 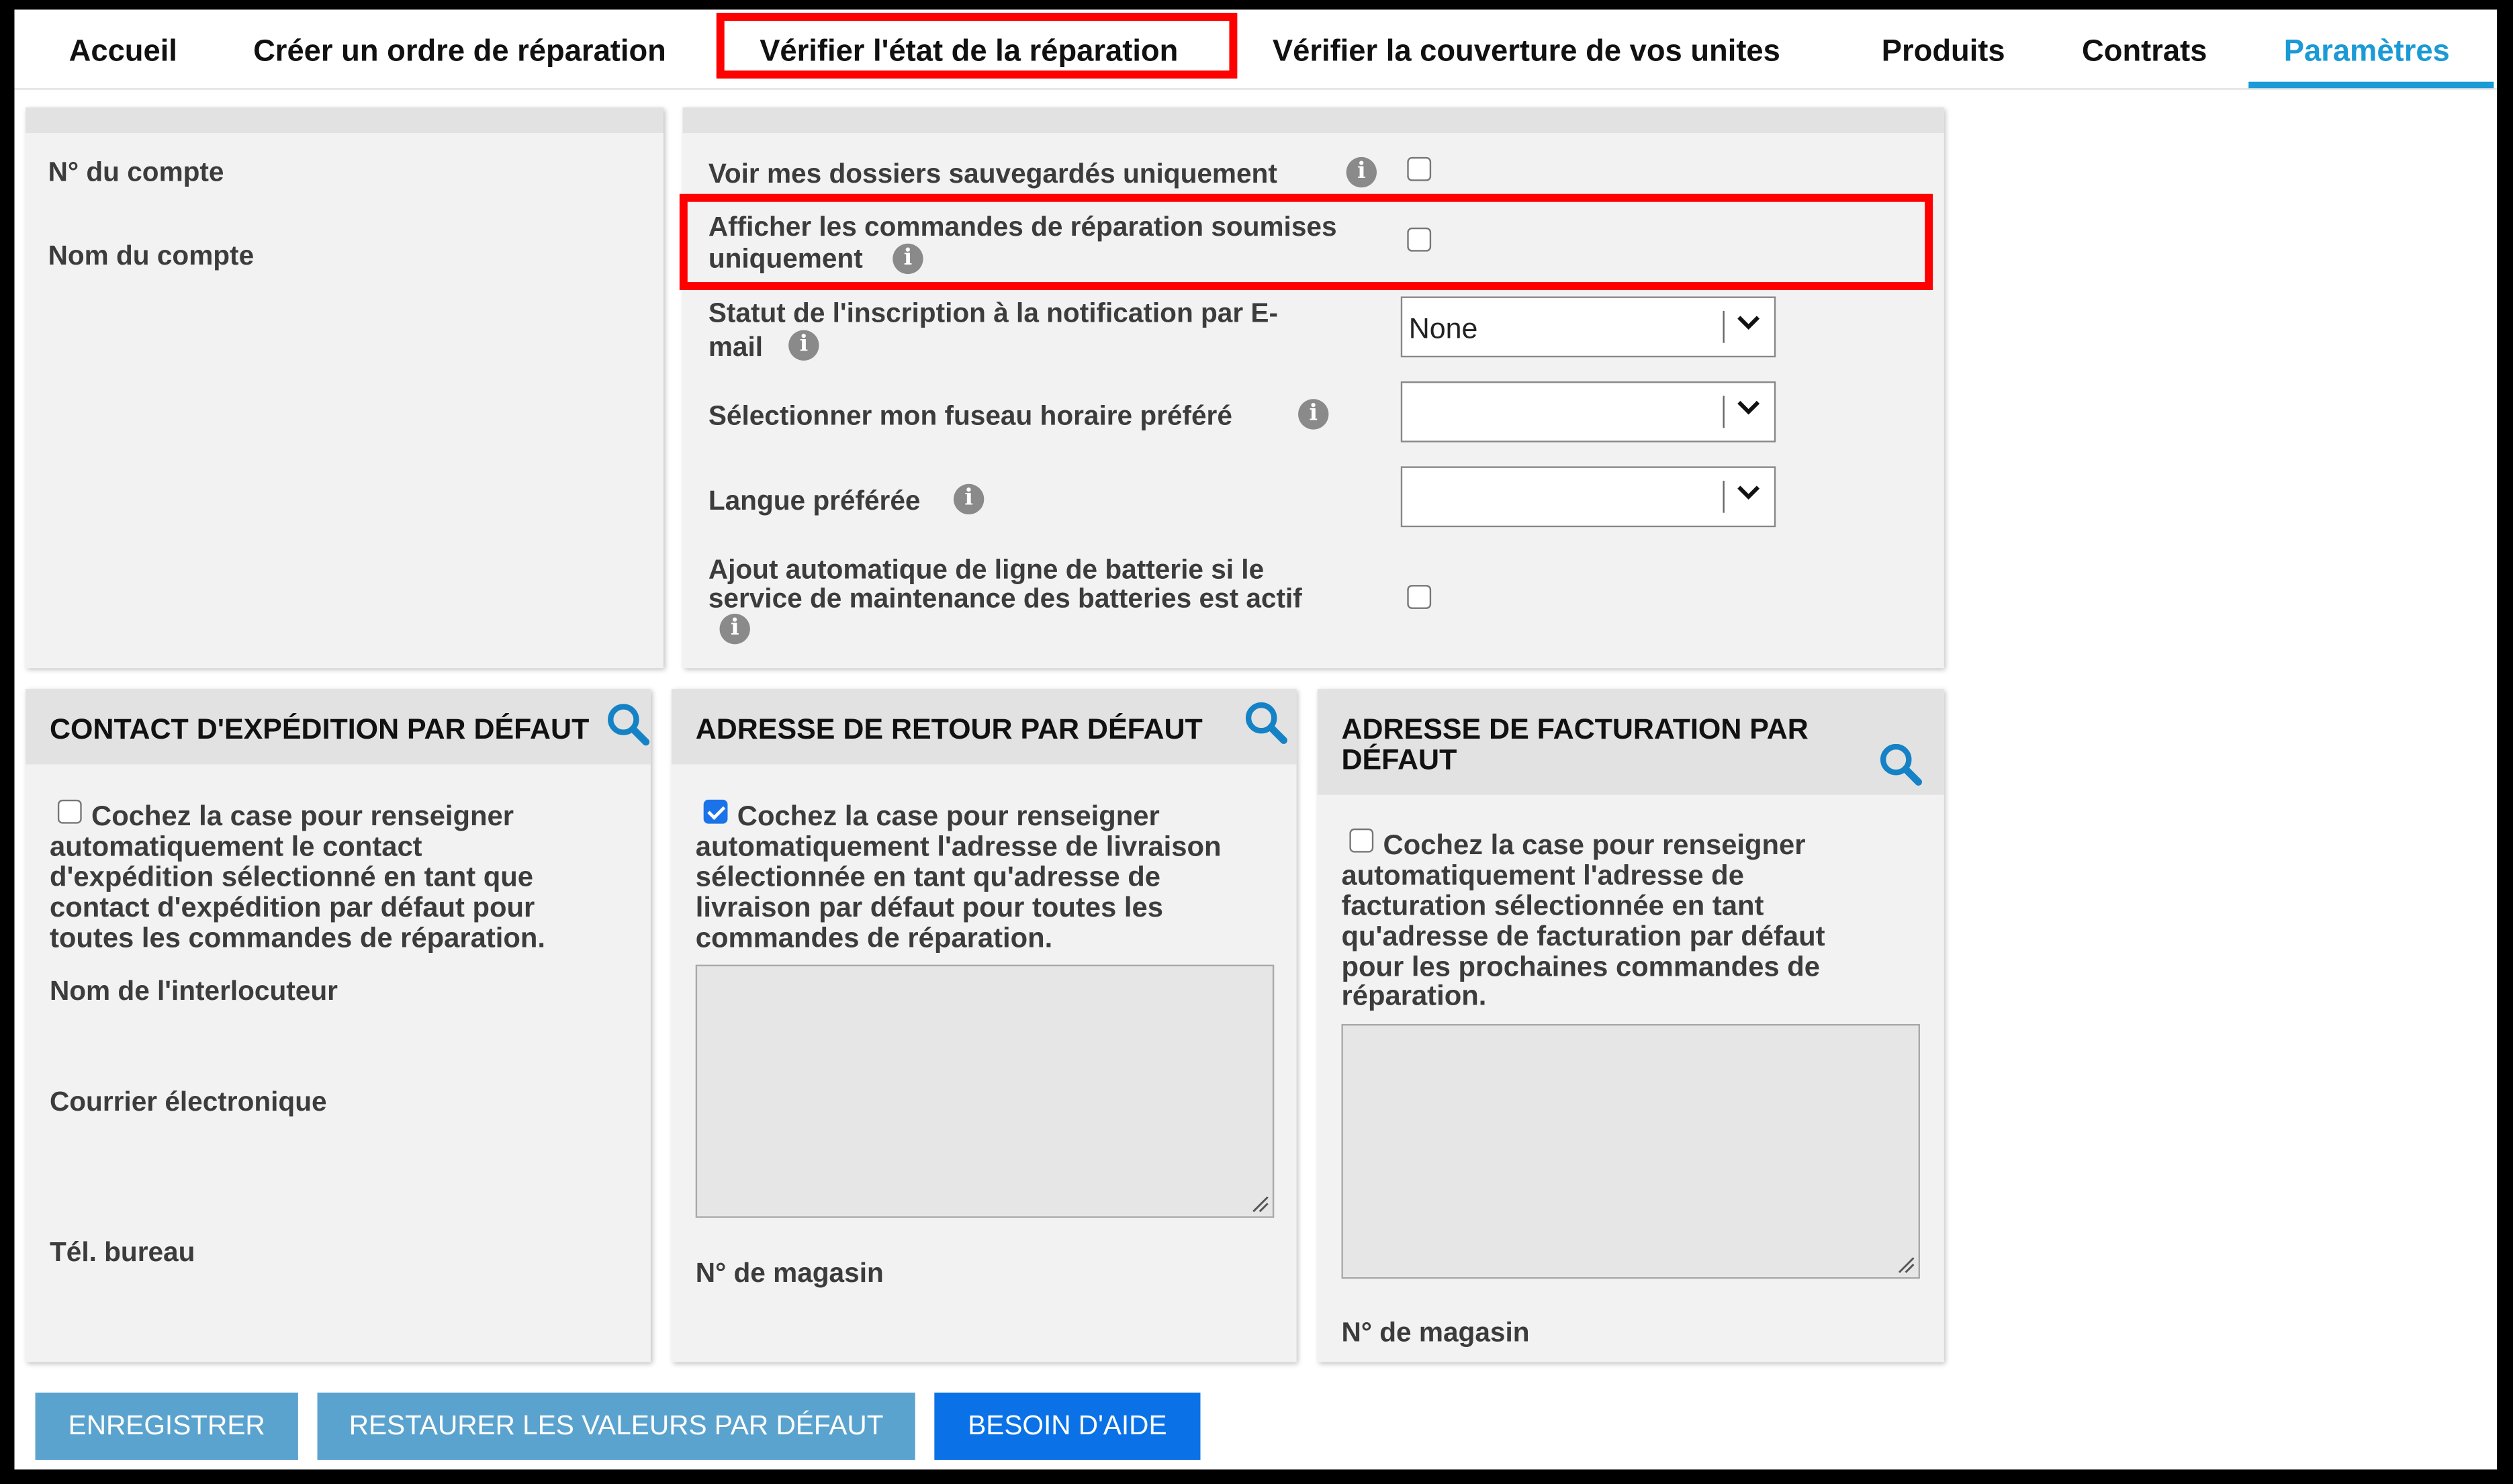 What do you see at coordinates (345, 120) in the screenshot?
I see `account-panel-header` at bounding box center [345, 120].